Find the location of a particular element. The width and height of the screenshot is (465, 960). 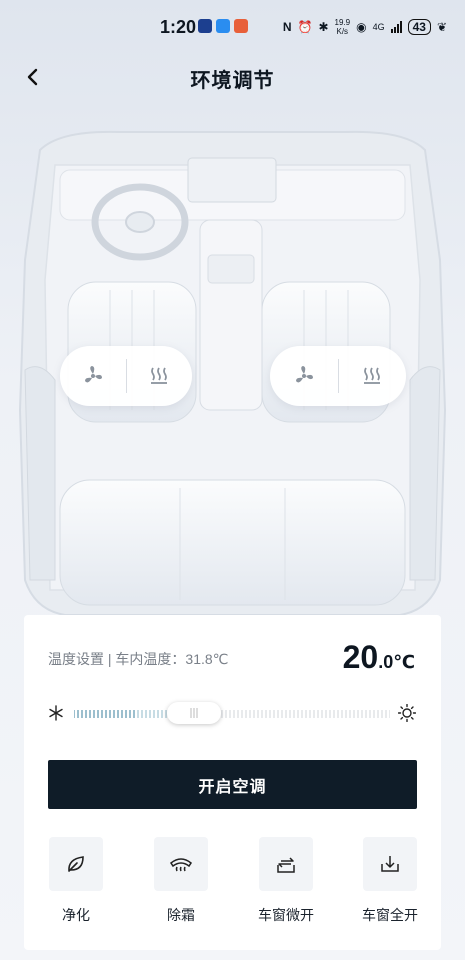

network-type: 4G is located at coordinates (378, 27).